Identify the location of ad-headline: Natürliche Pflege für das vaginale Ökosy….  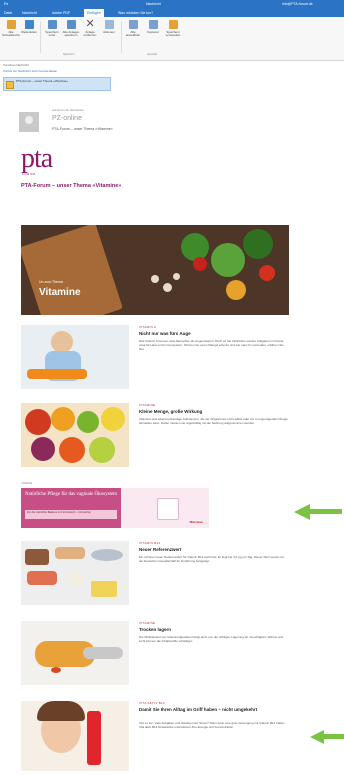
(71, 494).